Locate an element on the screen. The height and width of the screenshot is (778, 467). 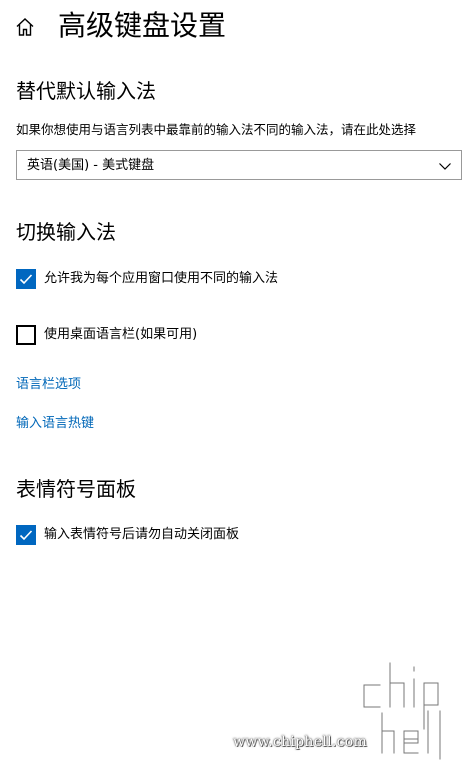
checkbox-emoji-auto-close-label: 输入表情符号后请勿自动关闭面板 is located at coordinates (142, 534).